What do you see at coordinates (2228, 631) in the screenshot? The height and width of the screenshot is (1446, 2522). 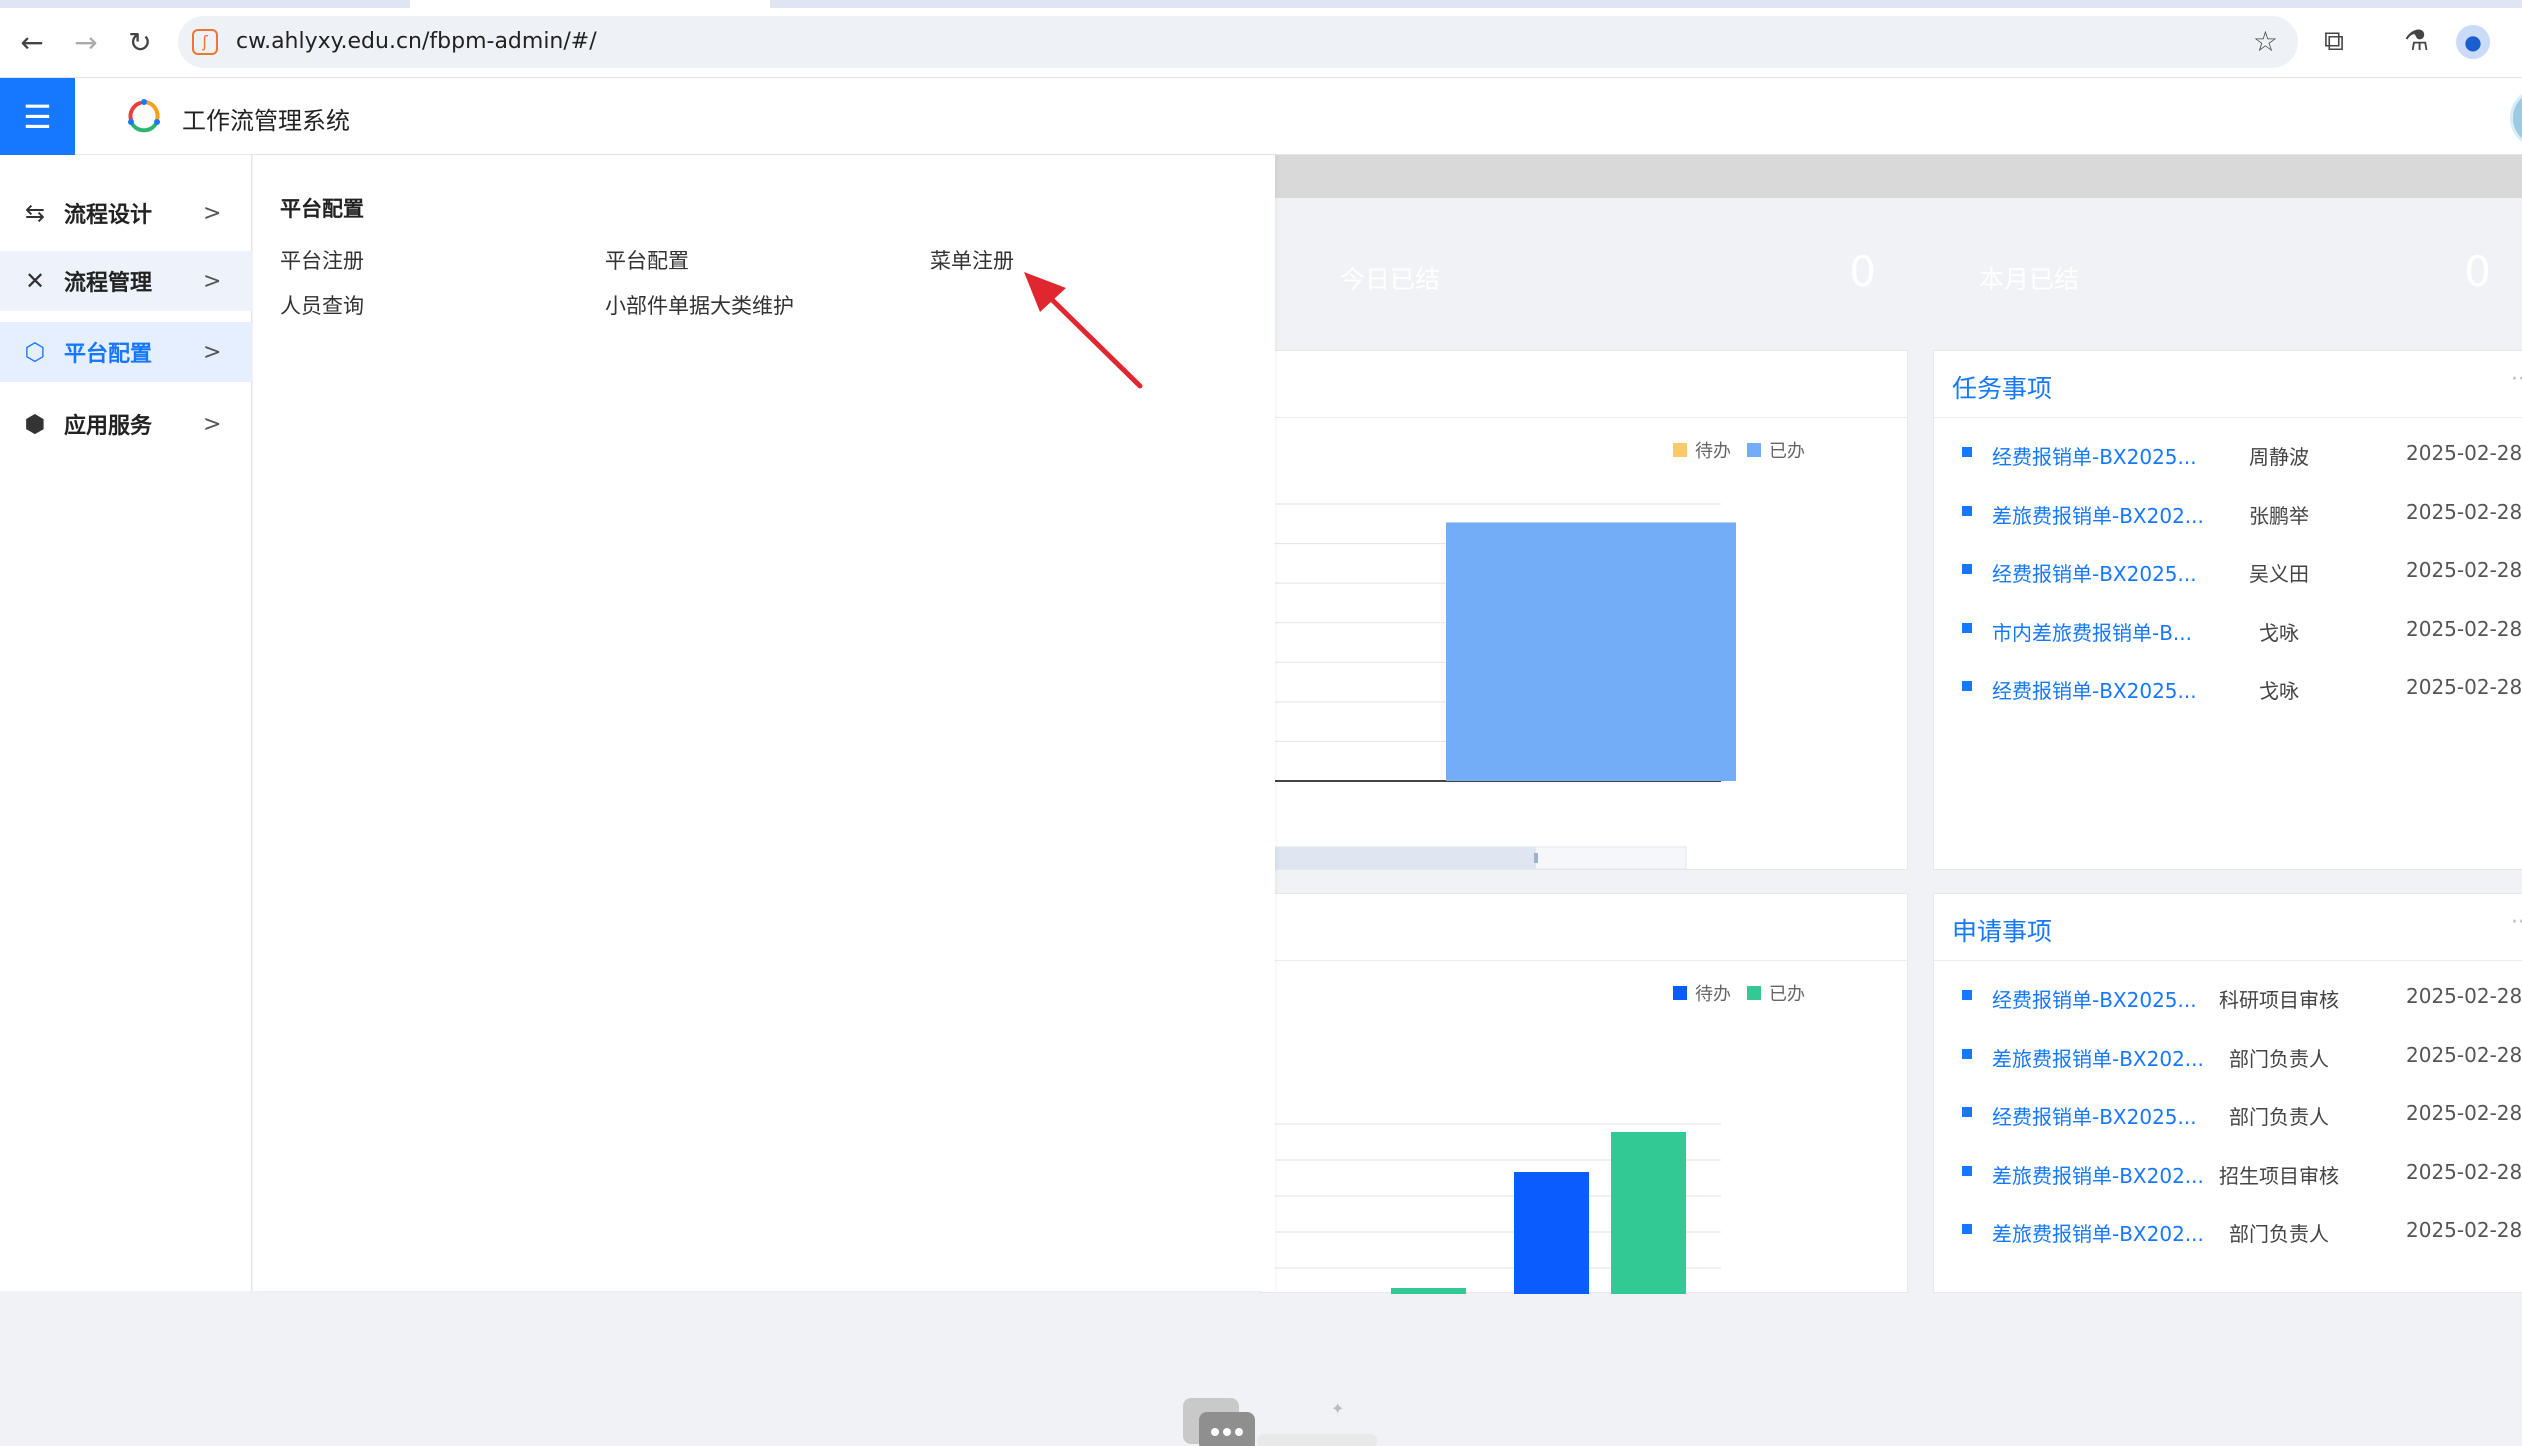 I see `list-item: 市内差旅费报销单-B... 戈咏 2025-02-28` at bounding box center [2228, 631].